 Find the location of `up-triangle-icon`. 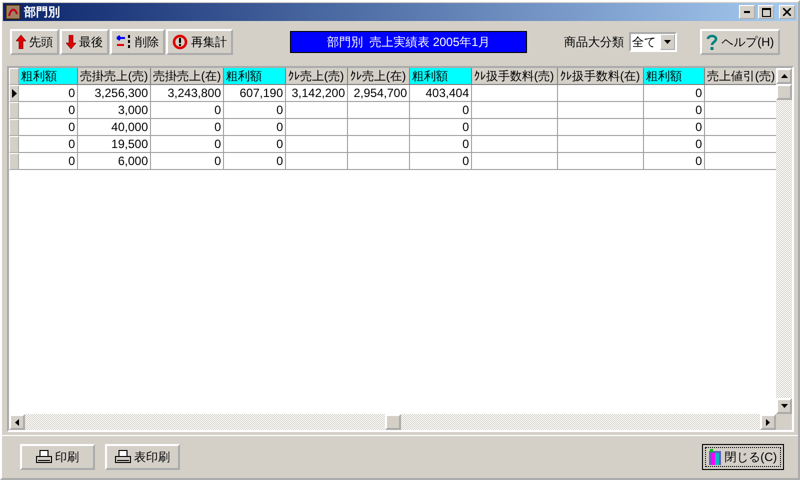

up-triangle-icon is located at coordinates (784, 76).